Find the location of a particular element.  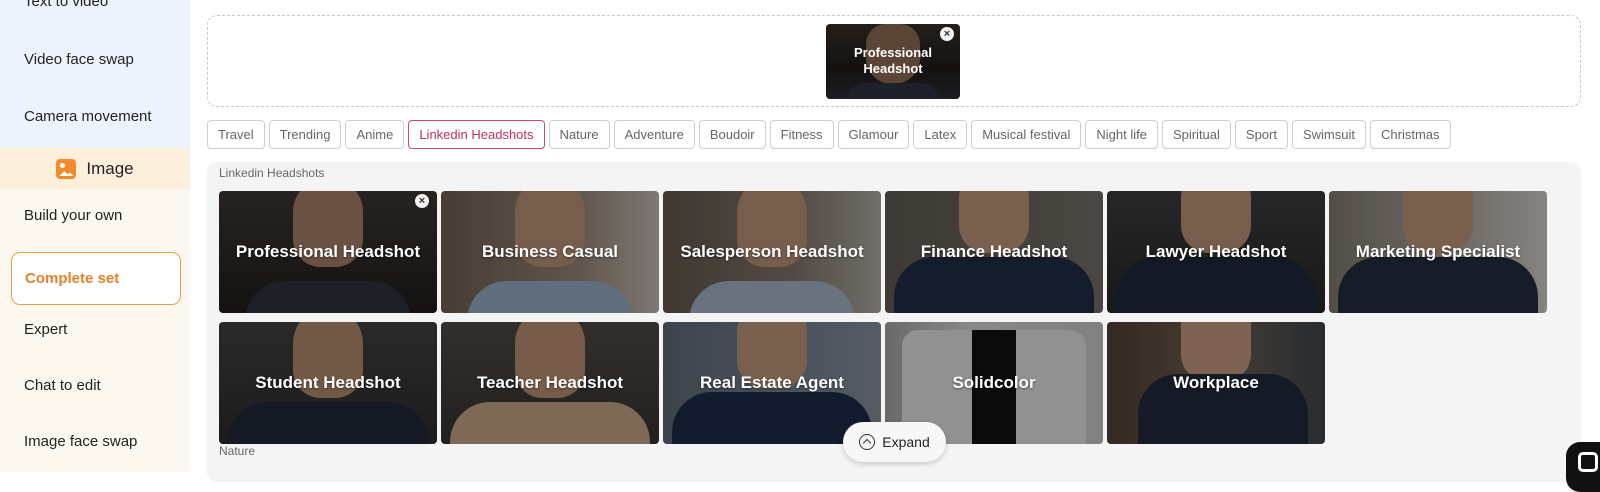

sidebar-item-text-to-video: Text to video is located at coordinates (66, 5).